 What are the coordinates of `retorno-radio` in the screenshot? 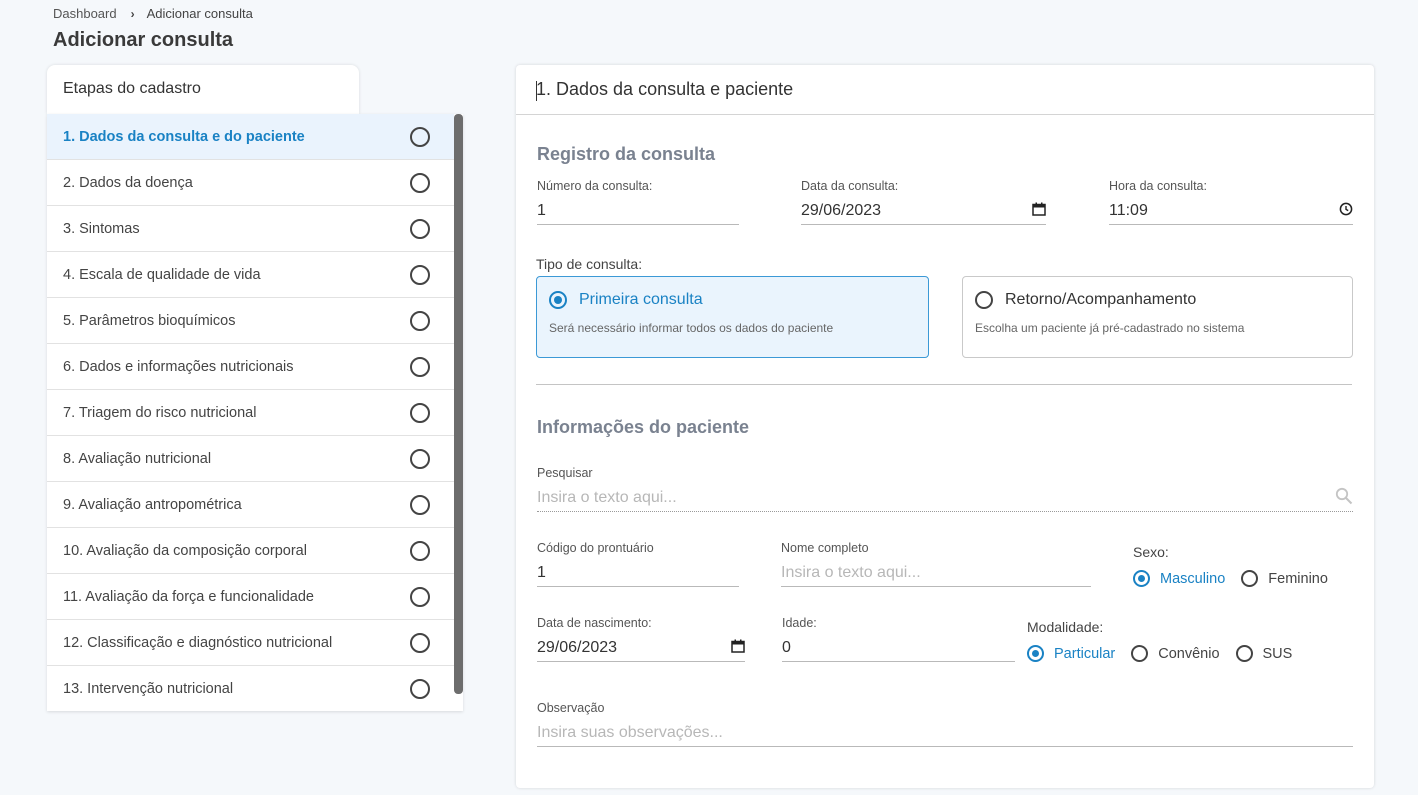 It's located at (984, 300).